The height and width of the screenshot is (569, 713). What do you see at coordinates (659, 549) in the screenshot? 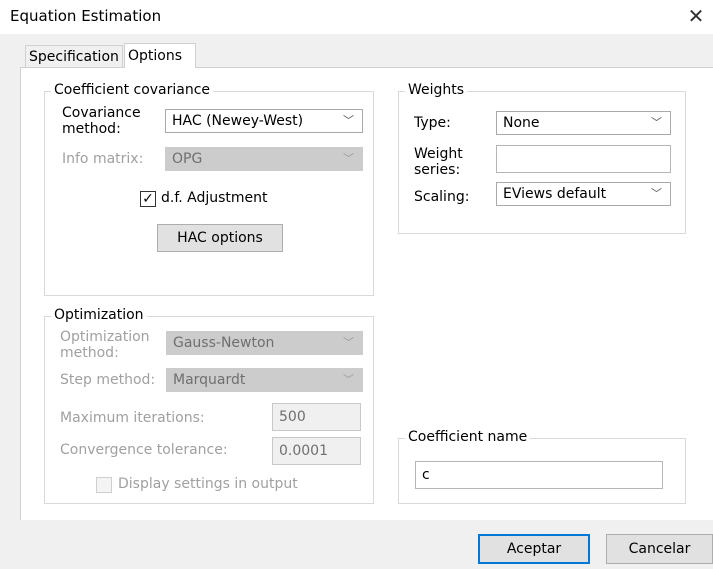
I see `cancel-button: Cancelar` at bounding box center [659, 549].